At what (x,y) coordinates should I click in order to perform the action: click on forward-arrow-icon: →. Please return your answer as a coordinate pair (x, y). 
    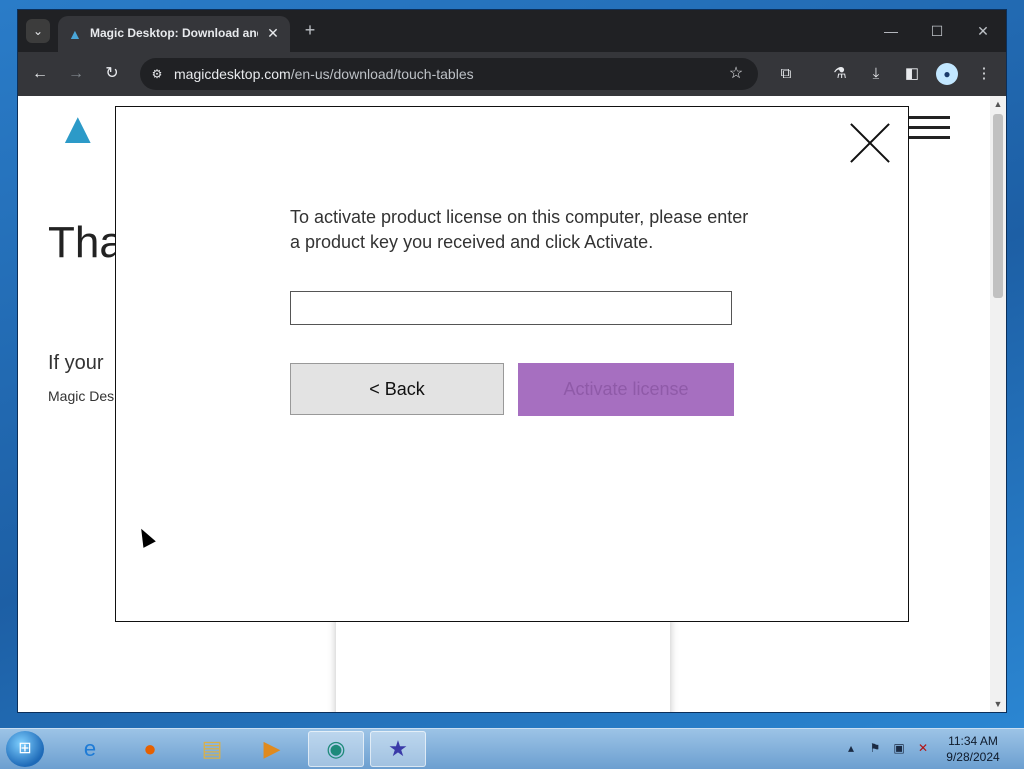
    Looking at the image, I should click on (76, 74).